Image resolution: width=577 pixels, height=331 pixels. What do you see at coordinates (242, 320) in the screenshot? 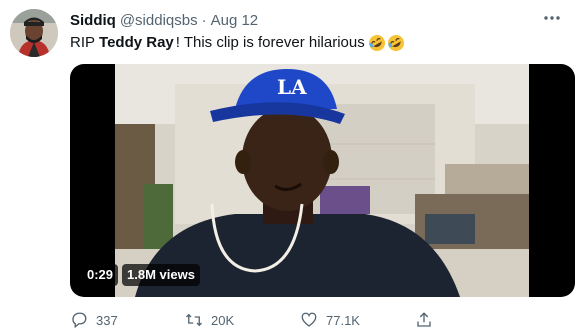
I see `retweet-button: 20K` at bounding box center [242, 320].